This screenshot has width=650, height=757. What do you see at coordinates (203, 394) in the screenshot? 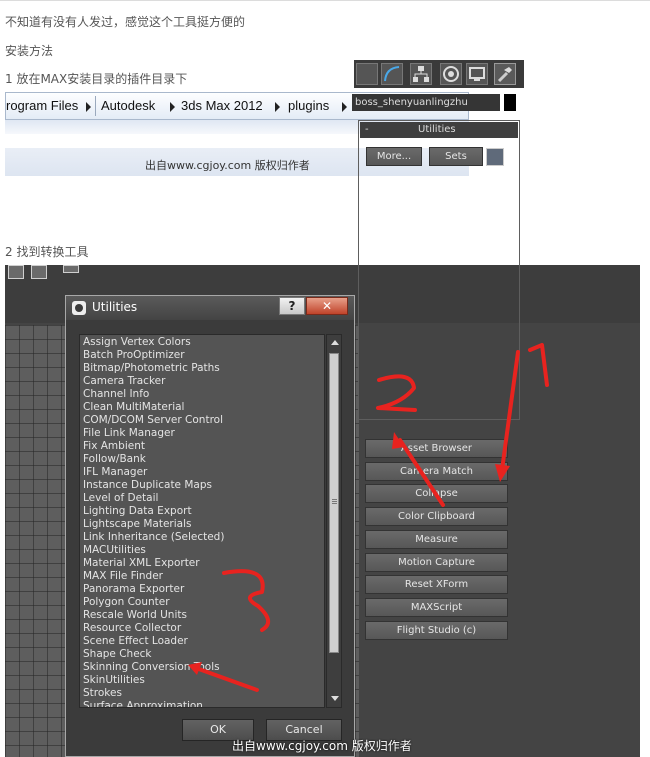
I see `list-item: Channel Info` at bounding box center [203, 394].